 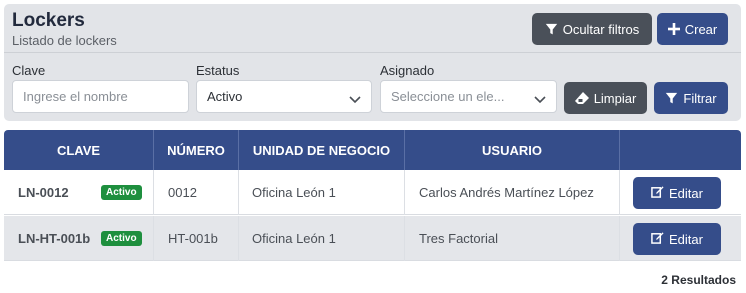 What do you see at coordinates (322, 150) in the screenshot?
I see `column-header-unidad: UNIDAD DE NEGOCIO` at bounding box center [322, 150].